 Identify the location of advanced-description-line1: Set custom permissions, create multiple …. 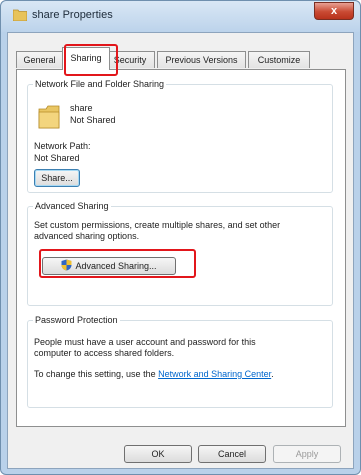
(157, 225).